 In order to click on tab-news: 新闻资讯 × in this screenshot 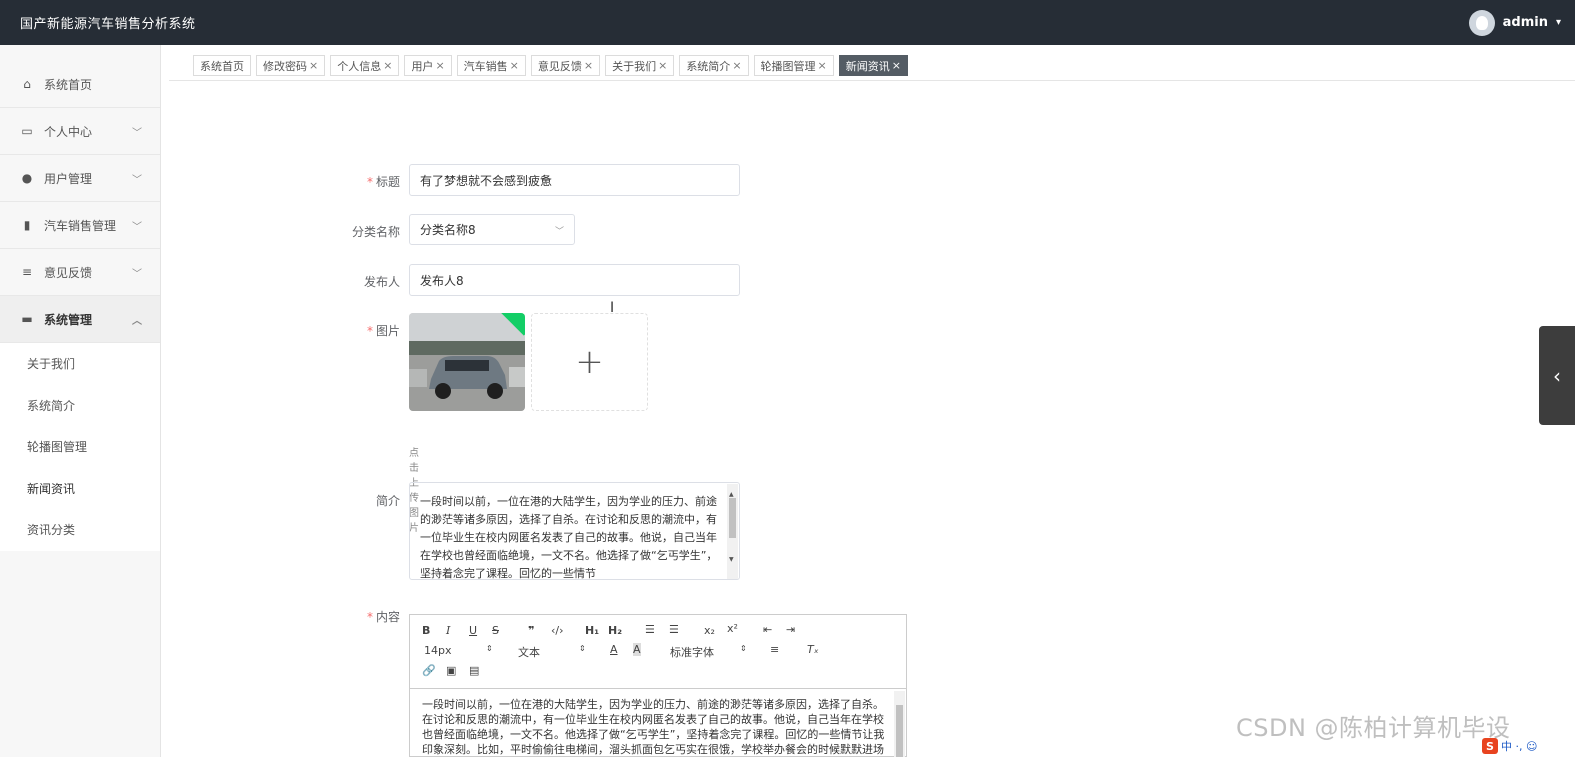, I will do `click(873, 65)`.